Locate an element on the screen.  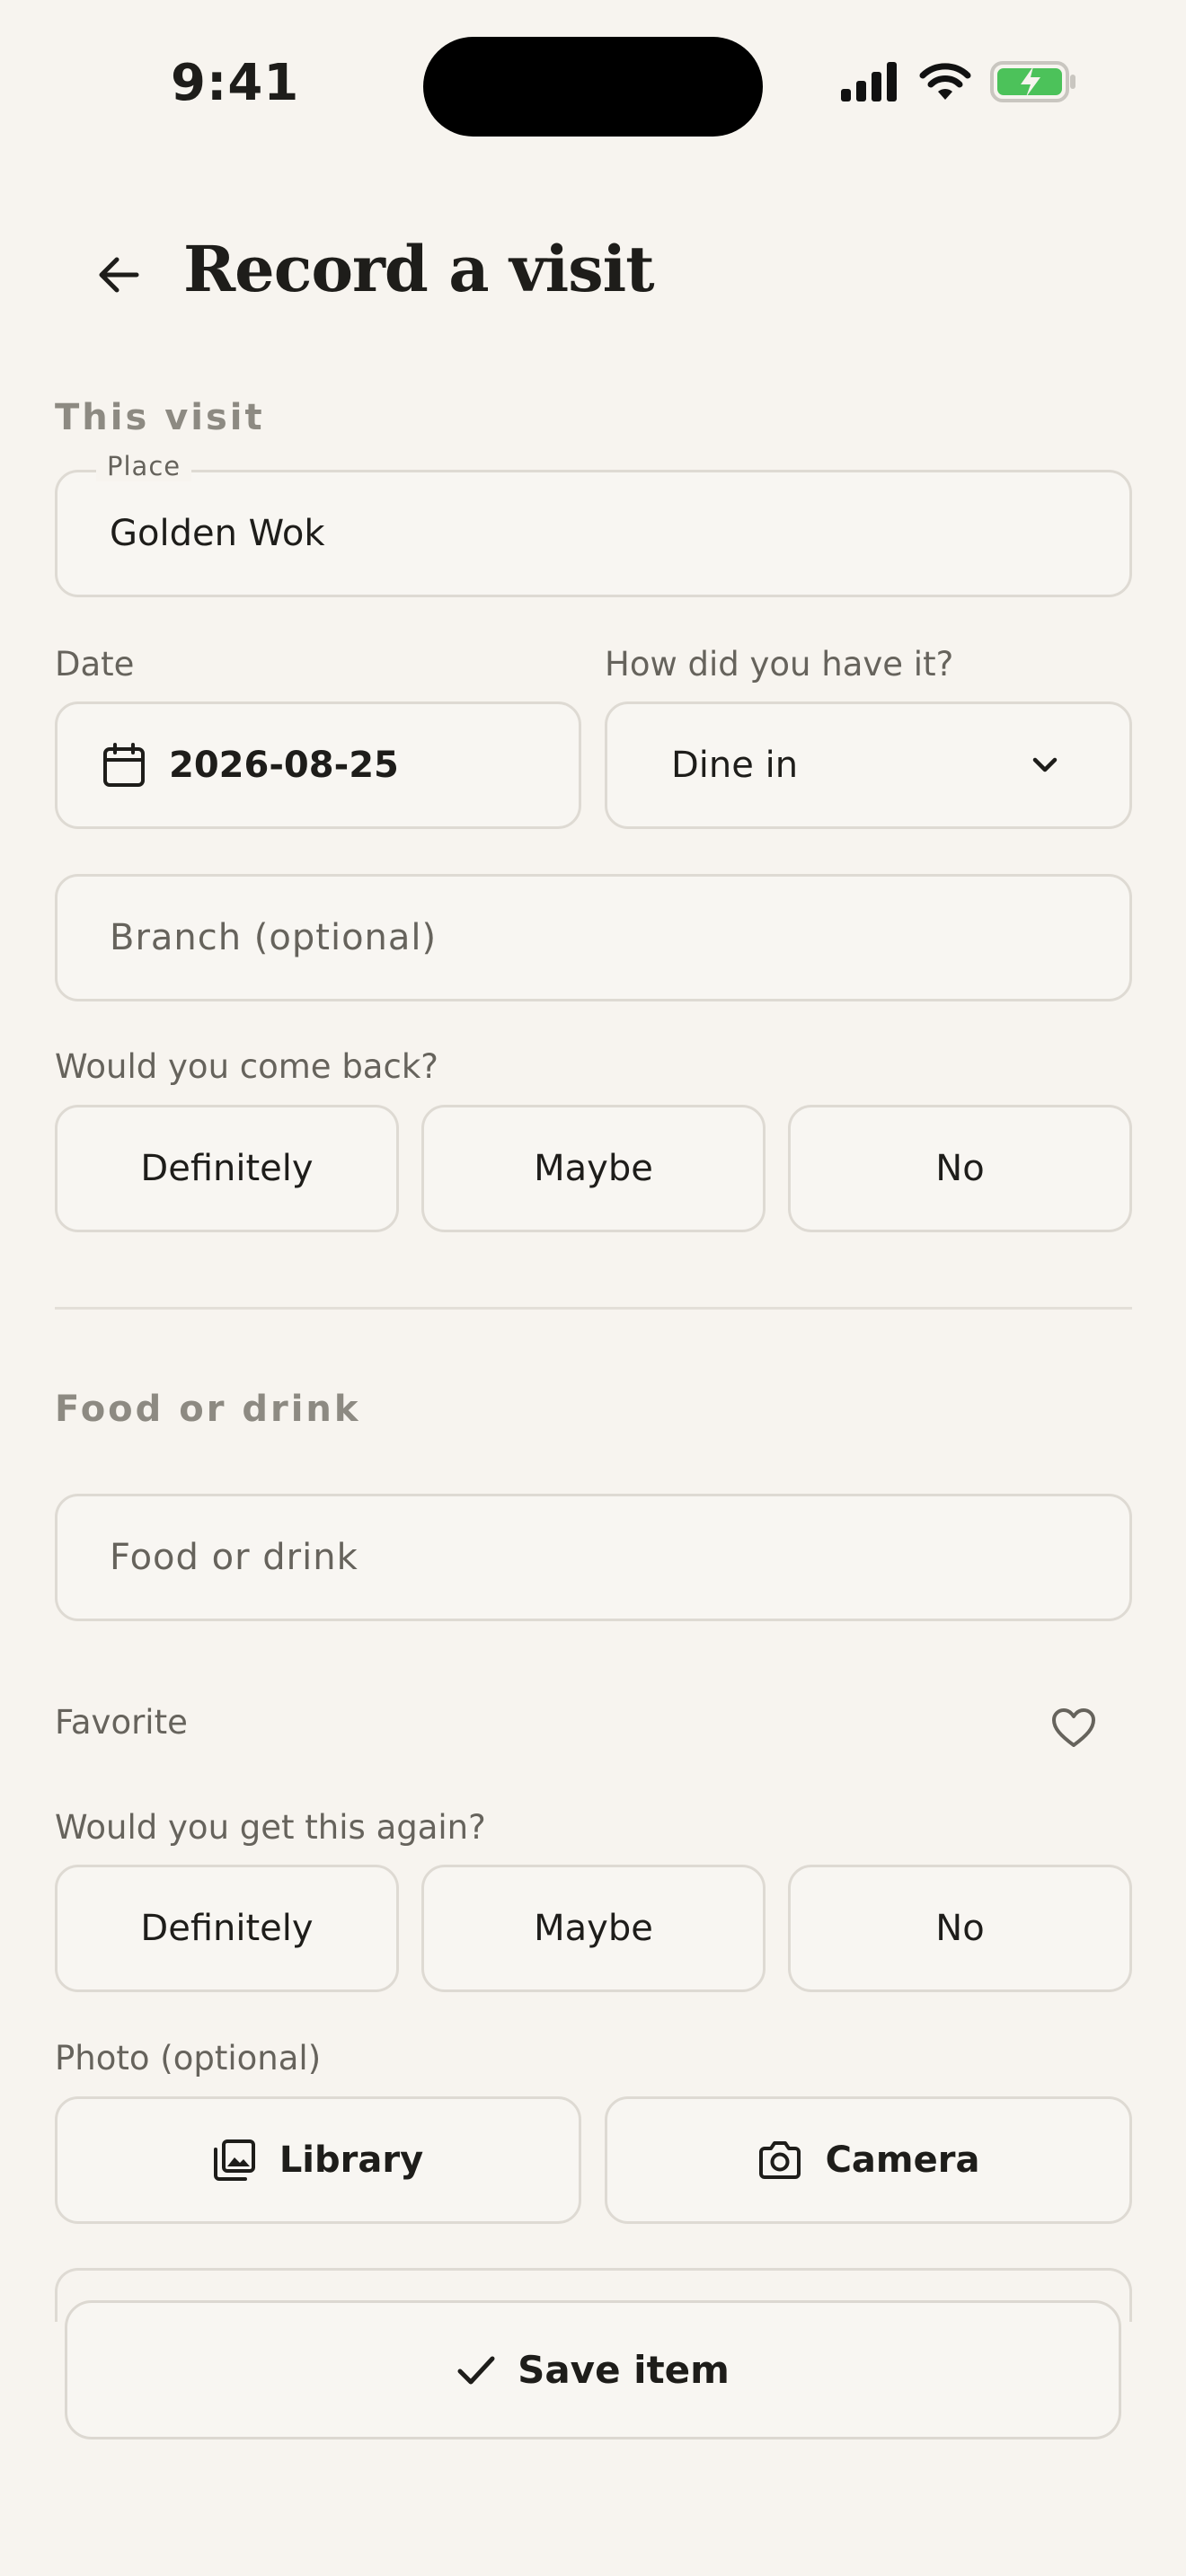
date-label: Date is located at coordinates (95, 664).